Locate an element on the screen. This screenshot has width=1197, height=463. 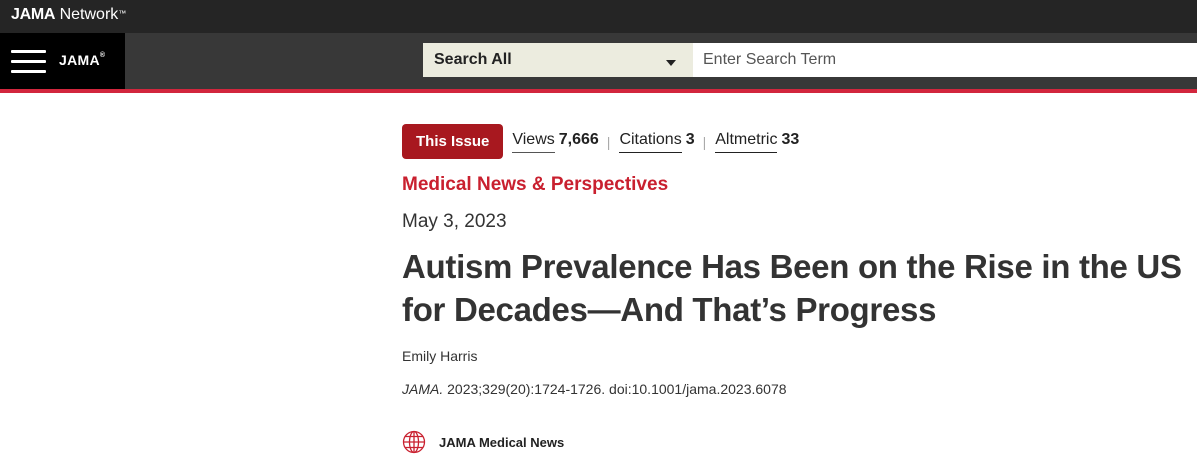
globe-icon is located at coordinates (414, 442).